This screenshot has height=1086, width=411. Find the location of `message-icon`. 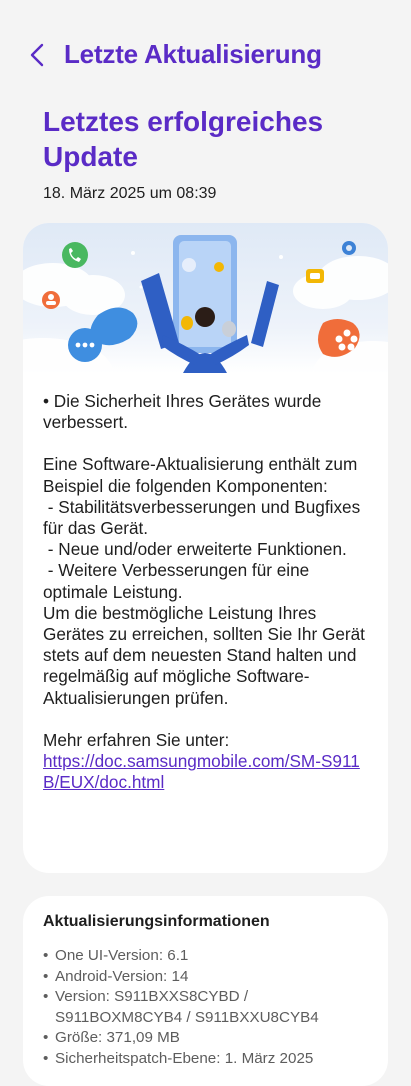

message-icon is located at coordinates (315, 276).